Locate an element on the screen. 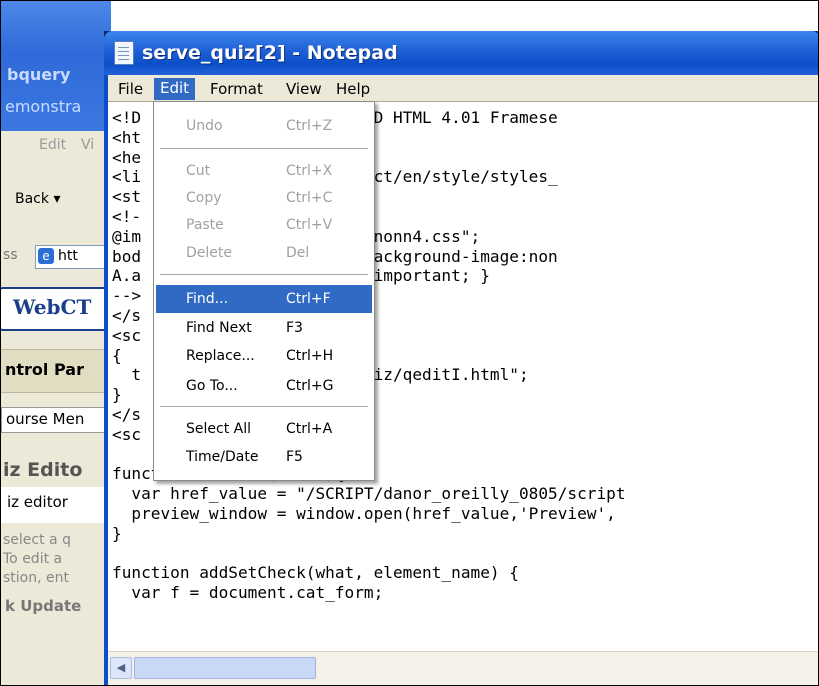 The height and width of the screenshot is (686, 819). back-button-label: Back is located at coordinates (32, 199).